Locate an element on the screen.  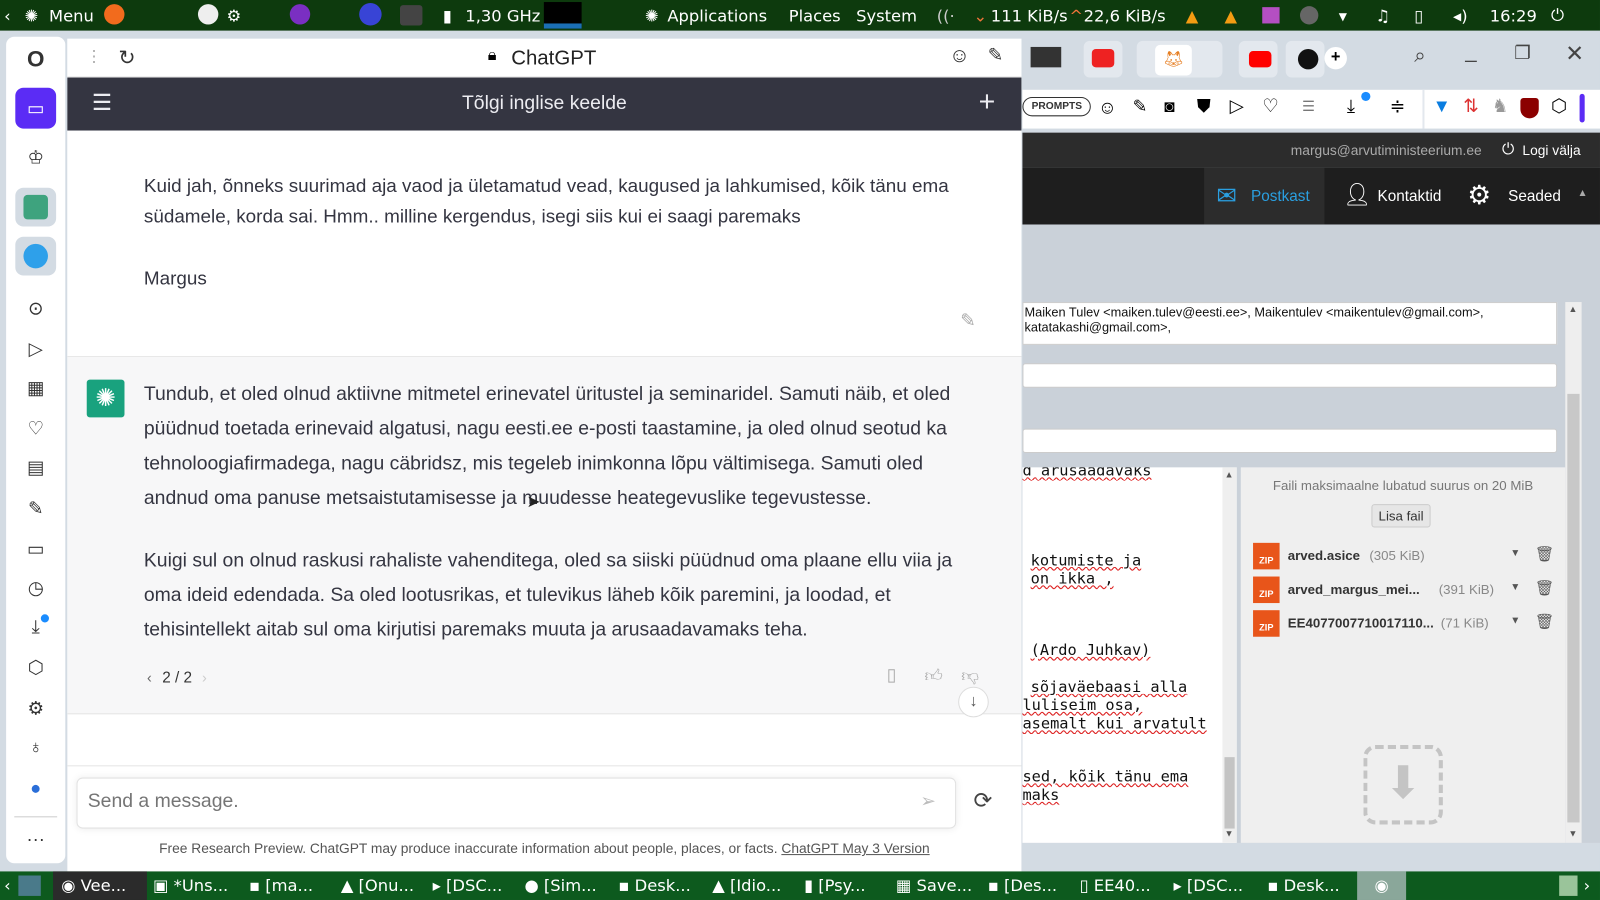
thumbs-up-icon: 👍︎ is located at coordinates (933, 675).